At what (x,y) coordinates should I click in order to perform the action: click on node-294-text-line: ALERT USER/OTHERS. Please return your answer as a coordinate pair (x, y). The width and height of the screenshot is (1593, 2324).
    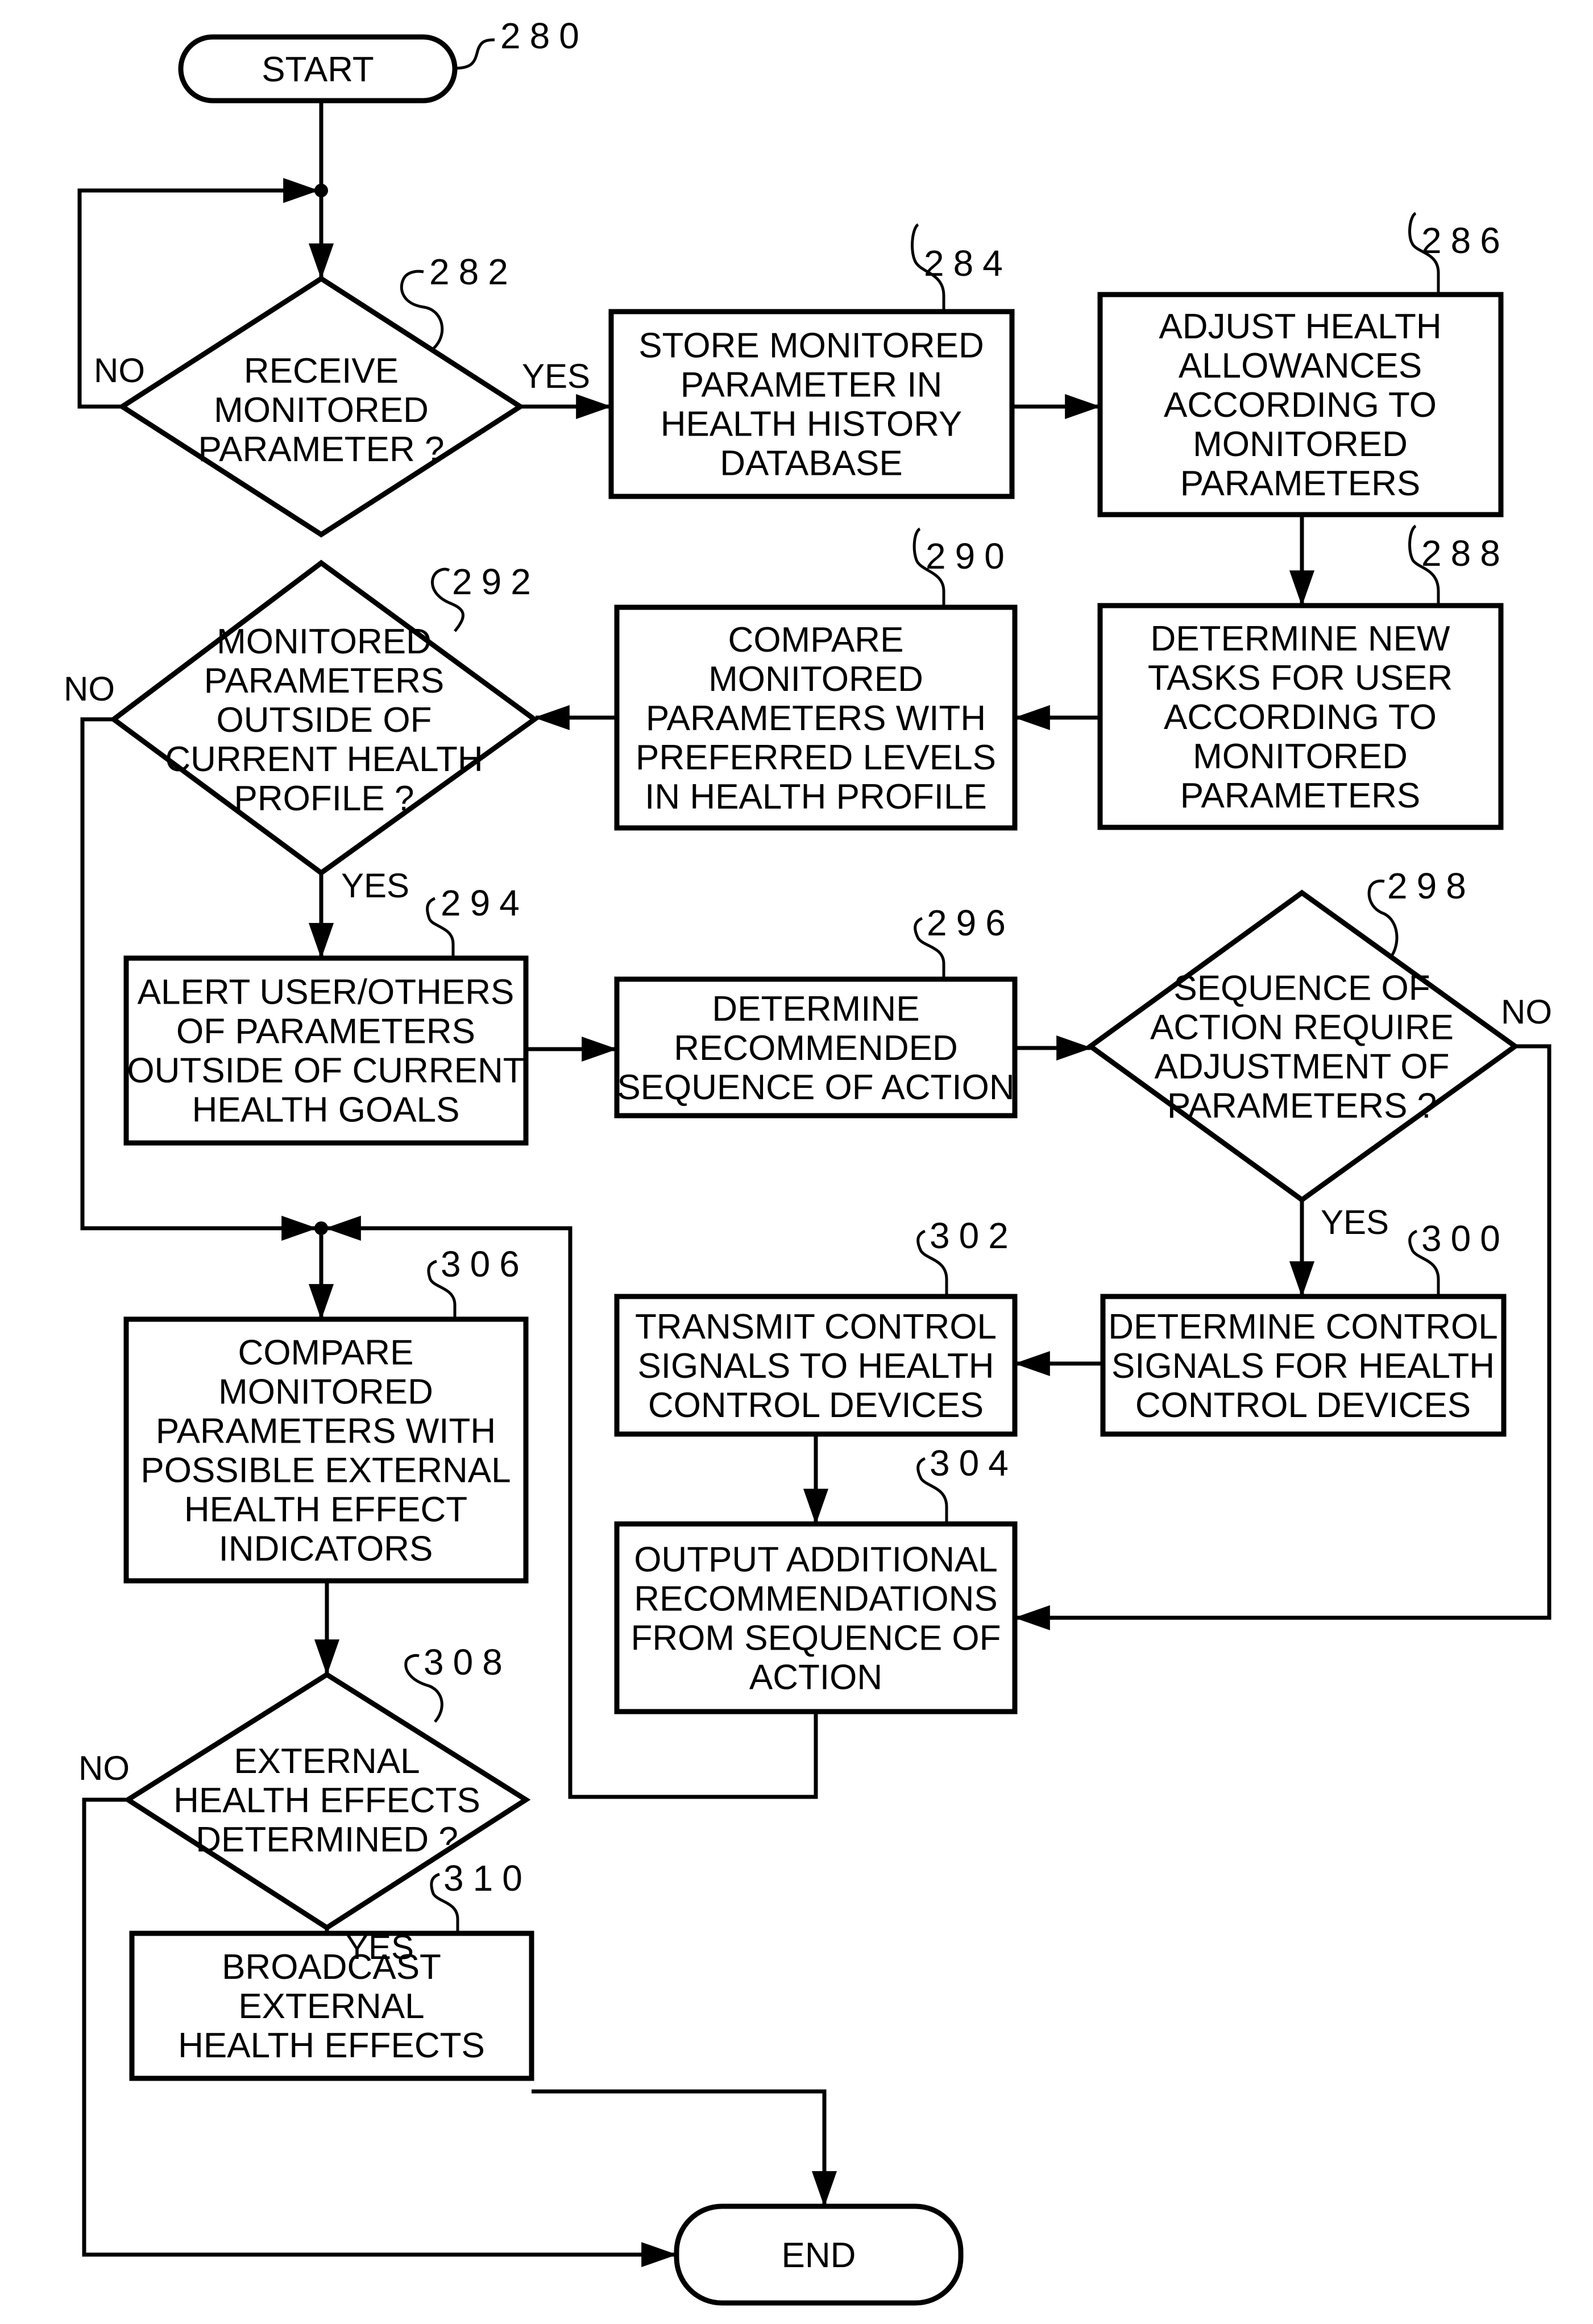
    Looking at the image, I should click on (326, 992).